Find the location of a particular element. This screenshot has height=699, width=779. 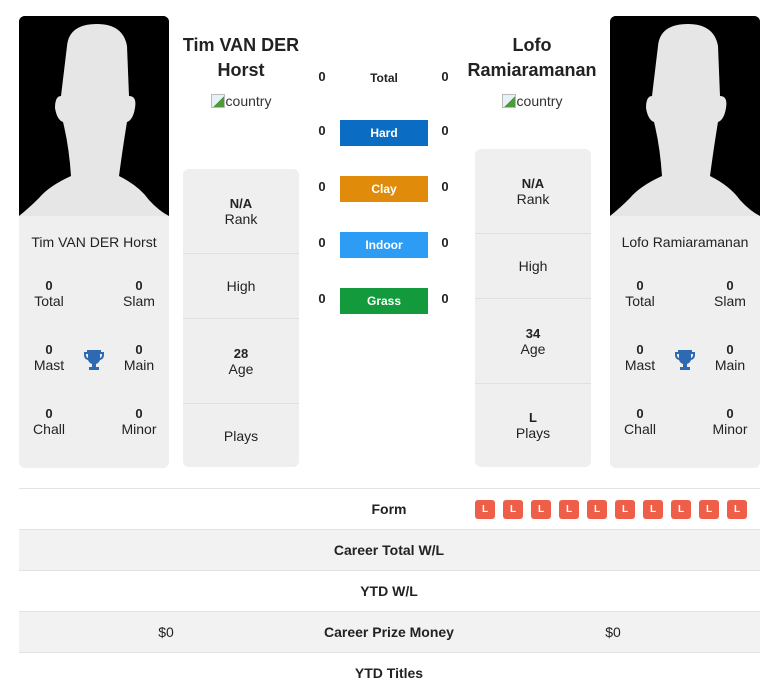

player1-minor-stat: 0 Minor is located at coordinates (139, 421).